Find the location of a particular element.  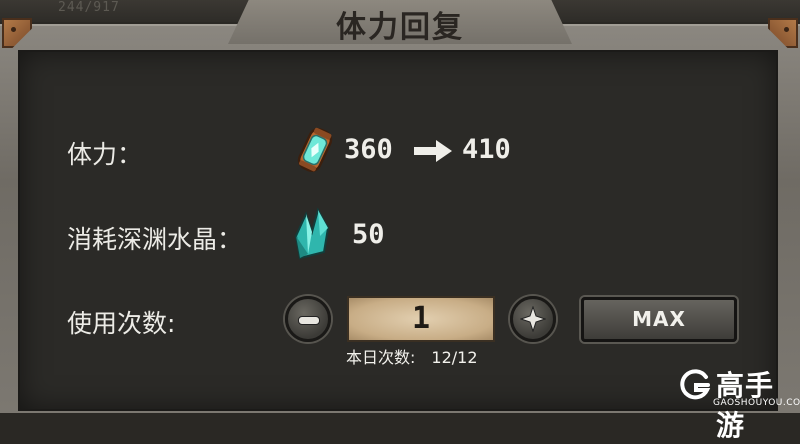

max-button-label: MAX is located at coordinates (659, 319).